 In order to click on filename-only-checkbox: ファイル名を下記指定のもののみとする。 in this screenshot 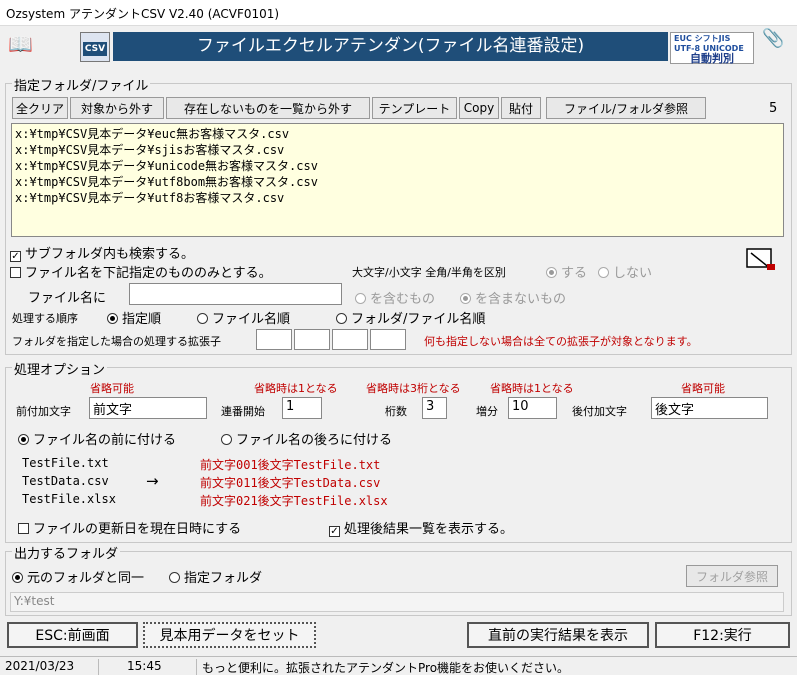, I will do `click(141, 271)`.